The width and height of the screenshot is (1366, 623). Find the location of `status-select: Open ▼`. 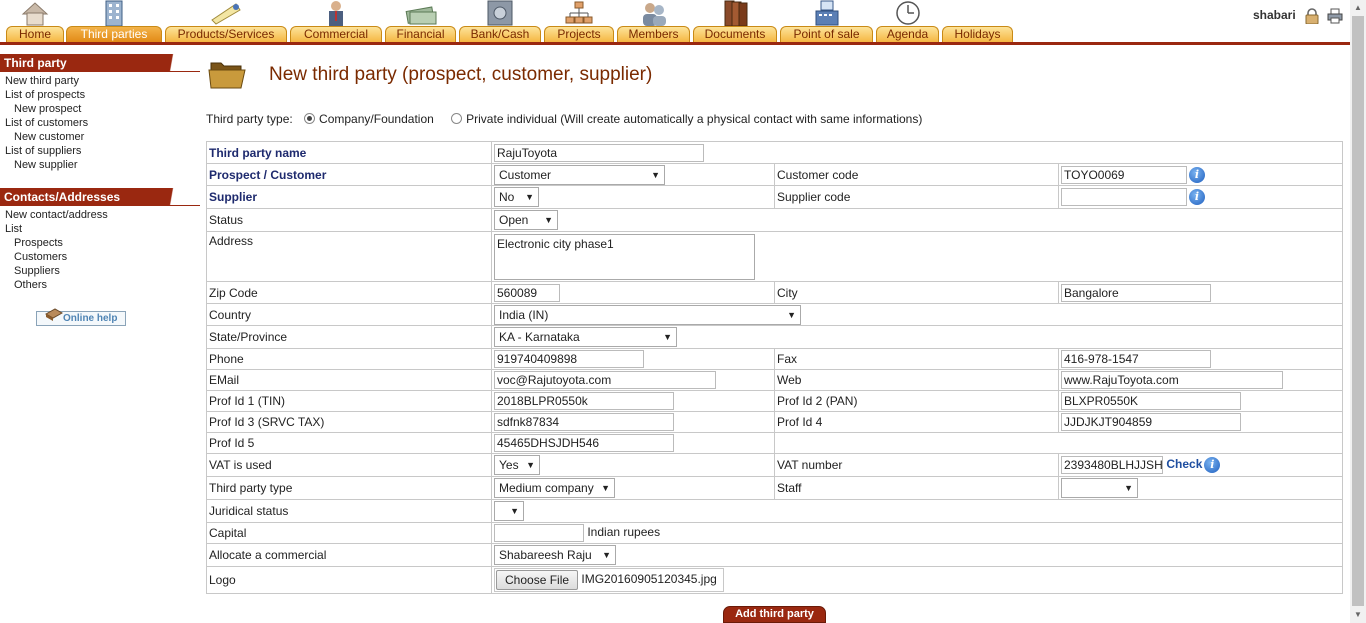

status-select: Open ▼ is located at coordinates (526, 220).